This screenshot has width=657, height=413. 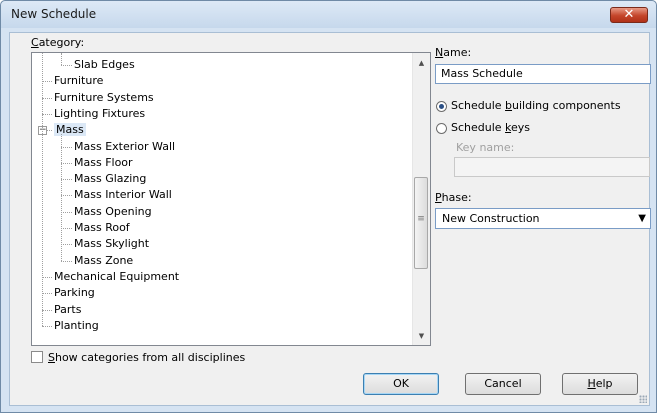 I want to click on ok-button: OK, so click(x=401, y=384).